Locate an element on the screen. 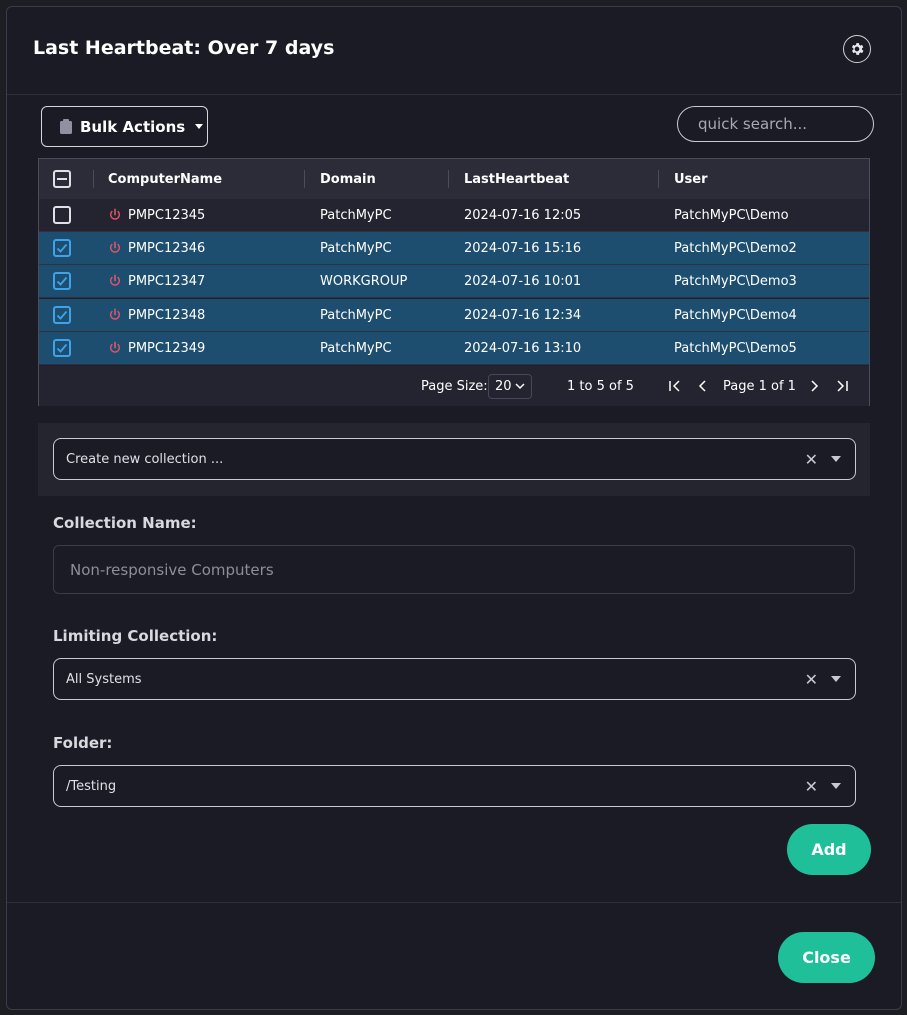 The width and height of the screenshot is (907, 1015). column-header-computername: ComputerName is located at coordinates (165, 179).